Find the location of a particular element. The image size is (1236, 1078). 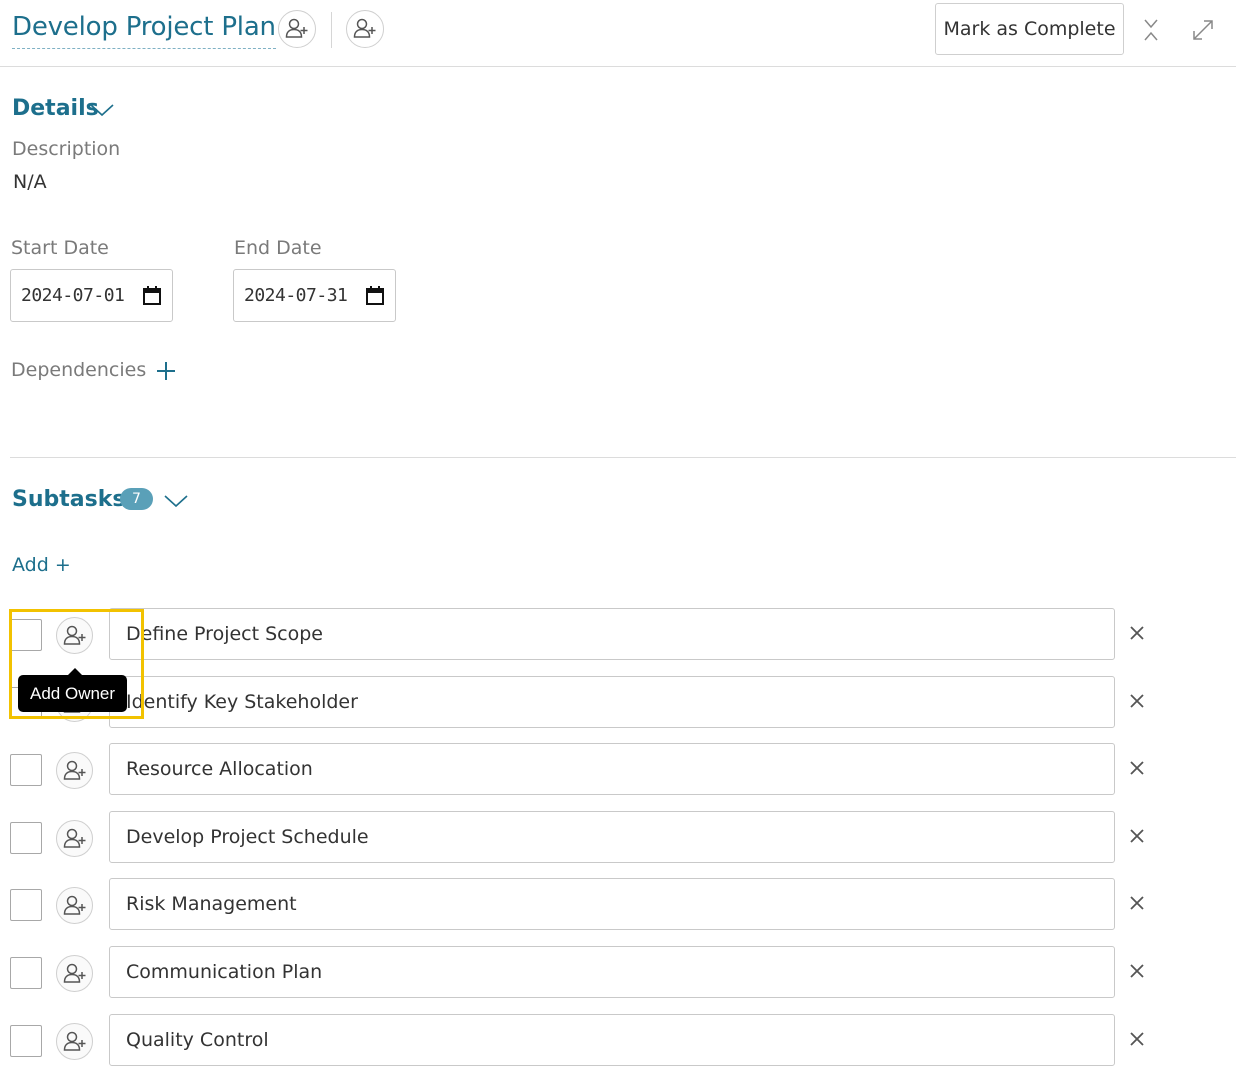

header-divider is located at coordinates (331, 30).